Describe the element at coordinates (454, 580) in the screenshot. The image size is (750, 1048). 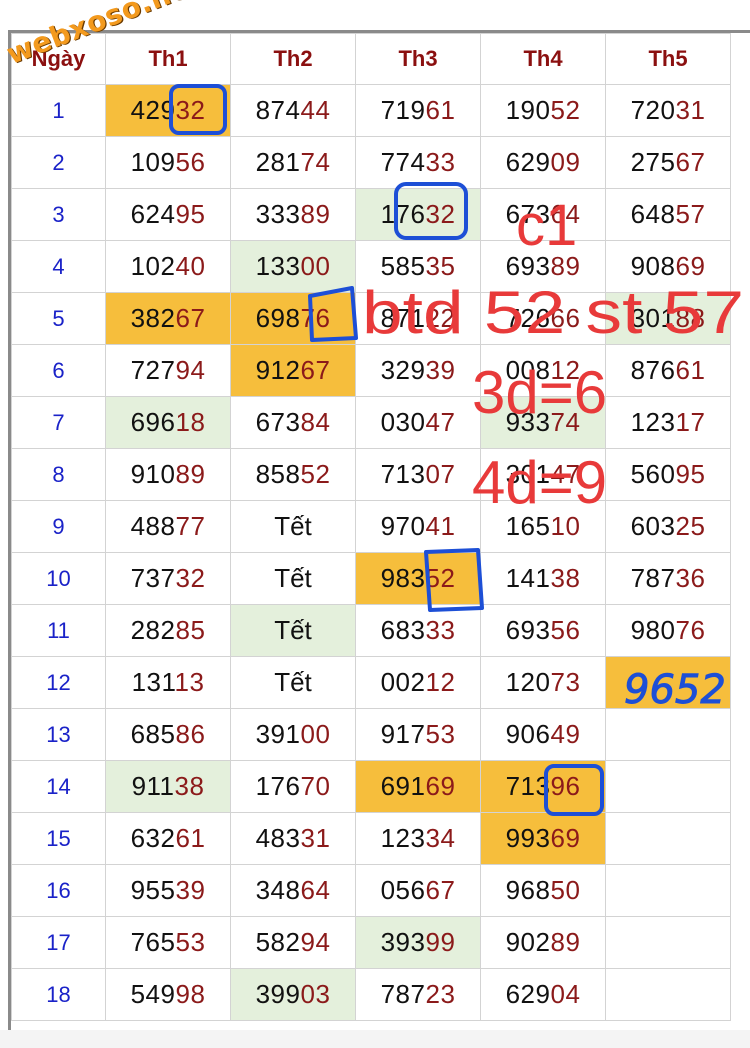
I see `marker-box-day10-th3` at that location.